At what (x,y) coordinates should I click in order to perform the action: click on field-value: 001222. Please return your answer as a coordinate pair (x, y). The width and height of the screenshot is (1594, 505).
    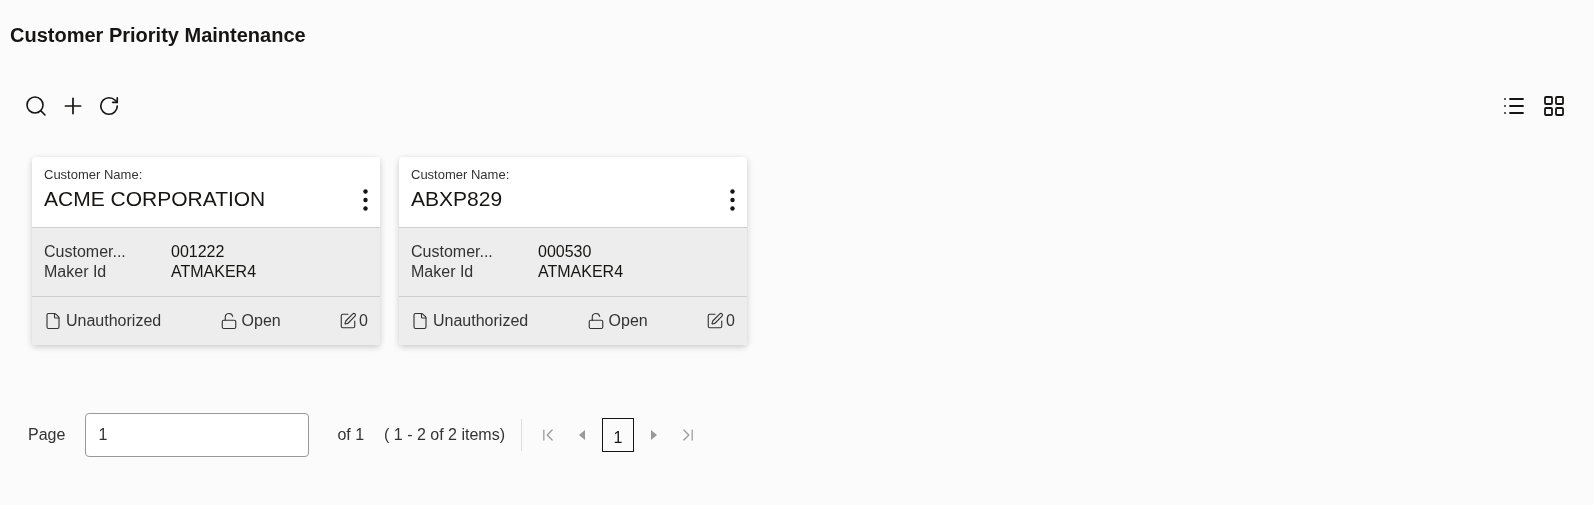
    Looking at the image, I should click on (198, 251).